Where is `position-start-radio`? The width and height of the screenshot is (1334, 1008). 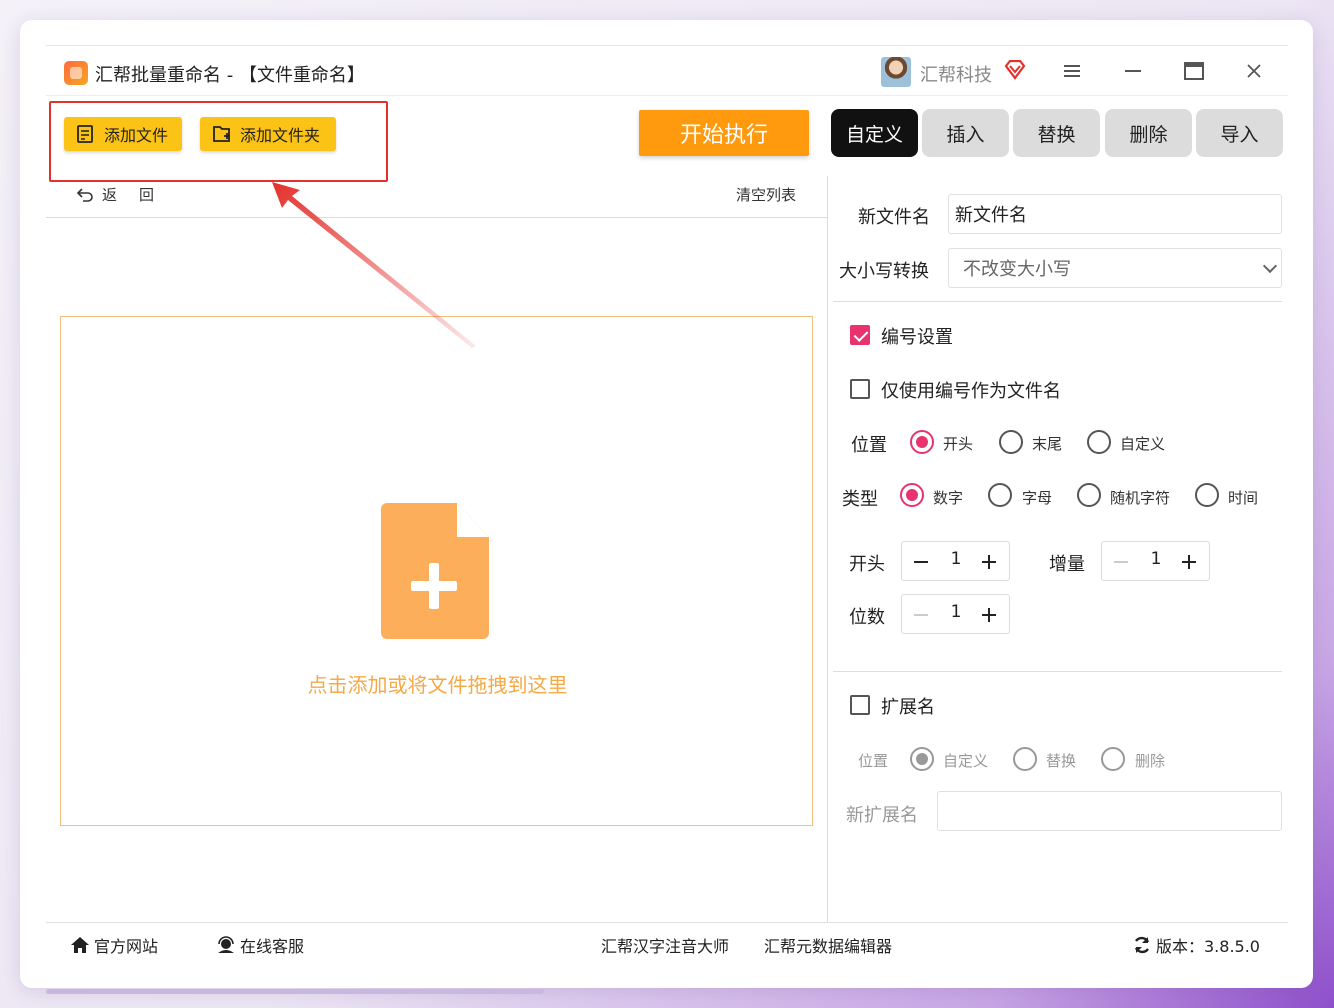 position-start-radio is located at coordinates (922, 442).